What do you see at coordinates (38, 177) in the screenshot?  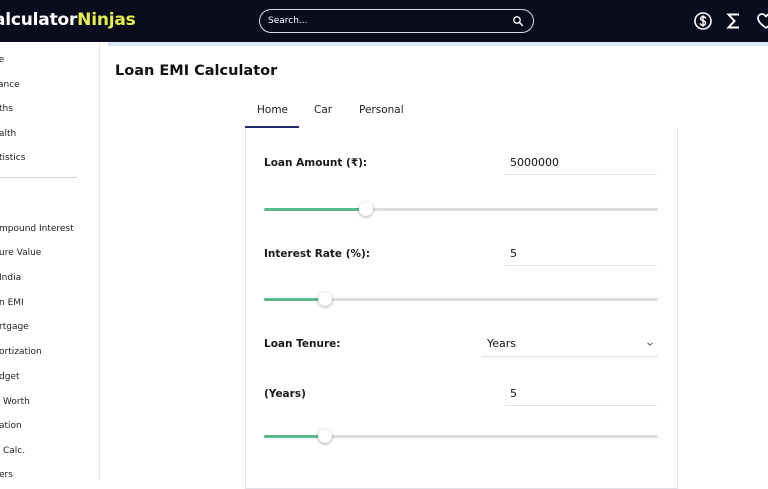 I see `sidebar-divider` at bounding box center [38, 177].